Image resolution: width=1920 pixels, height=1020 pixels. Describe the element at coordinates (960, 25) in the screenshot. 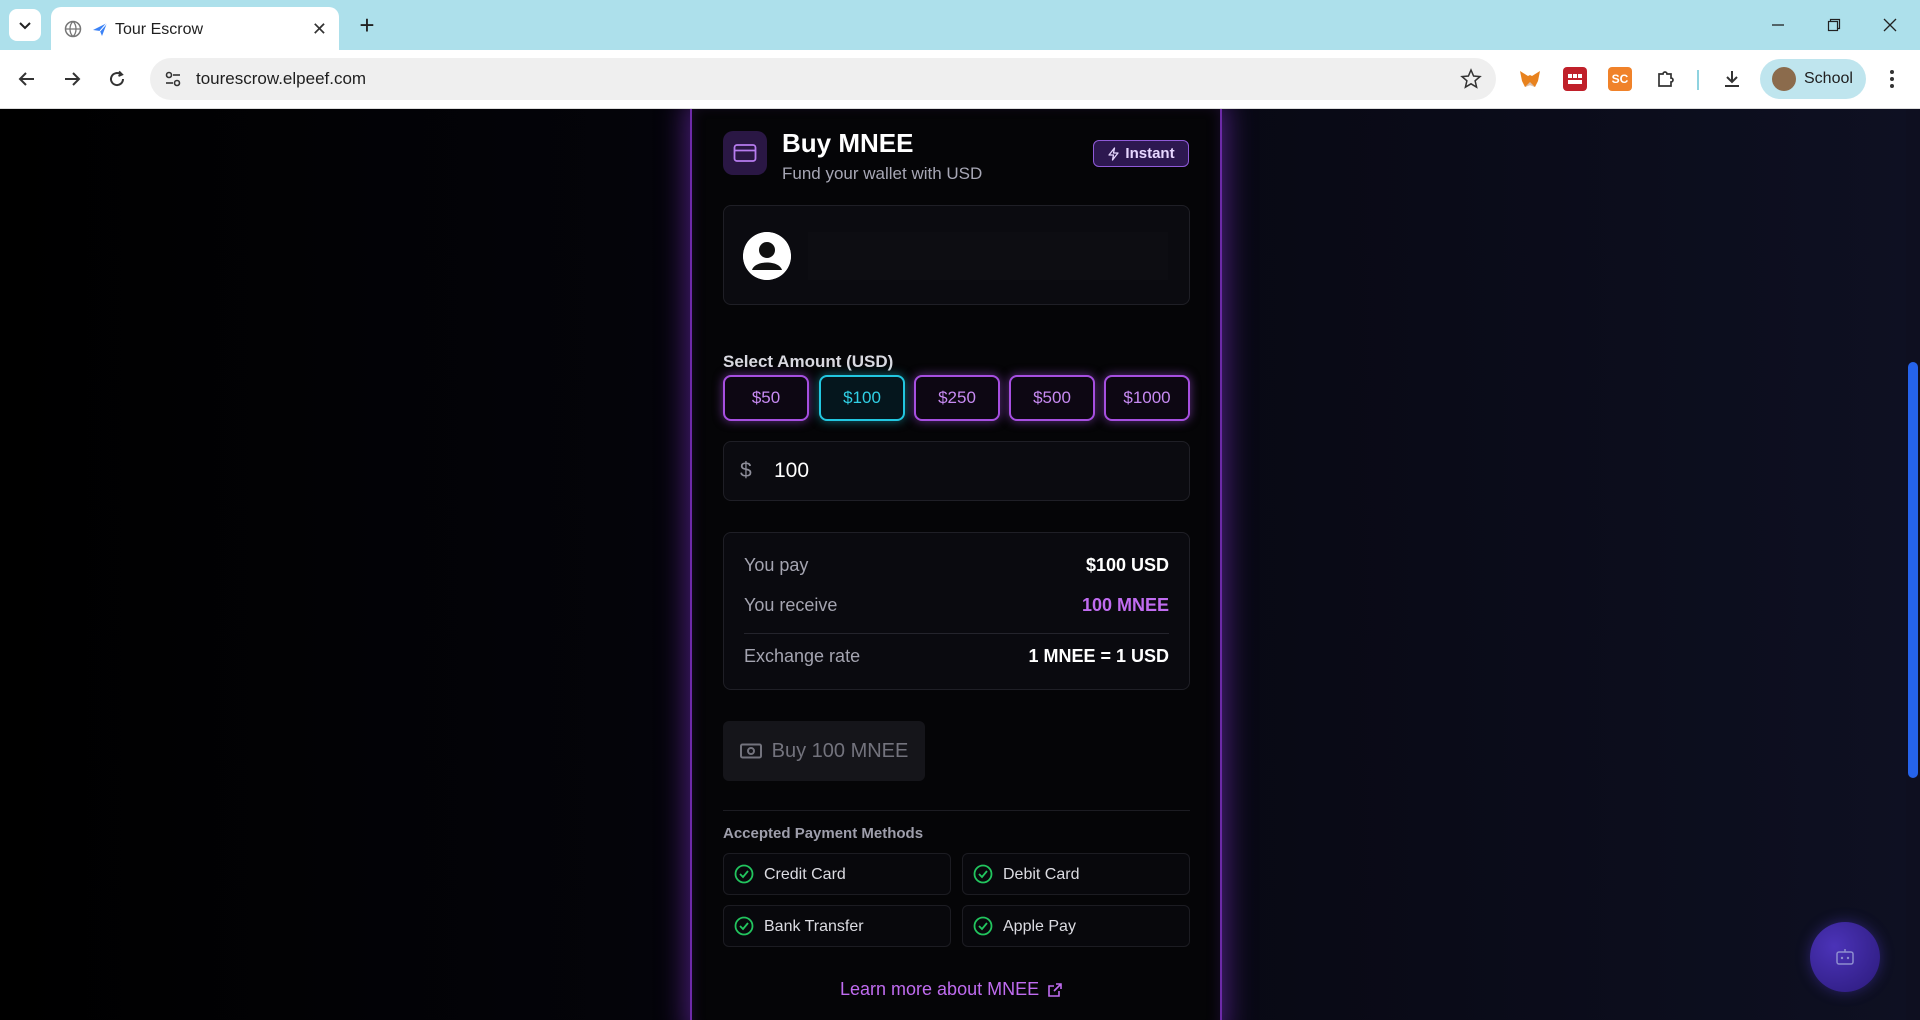

I see `browser-tab-bar: Tour Escrow ✕ +` at that location.